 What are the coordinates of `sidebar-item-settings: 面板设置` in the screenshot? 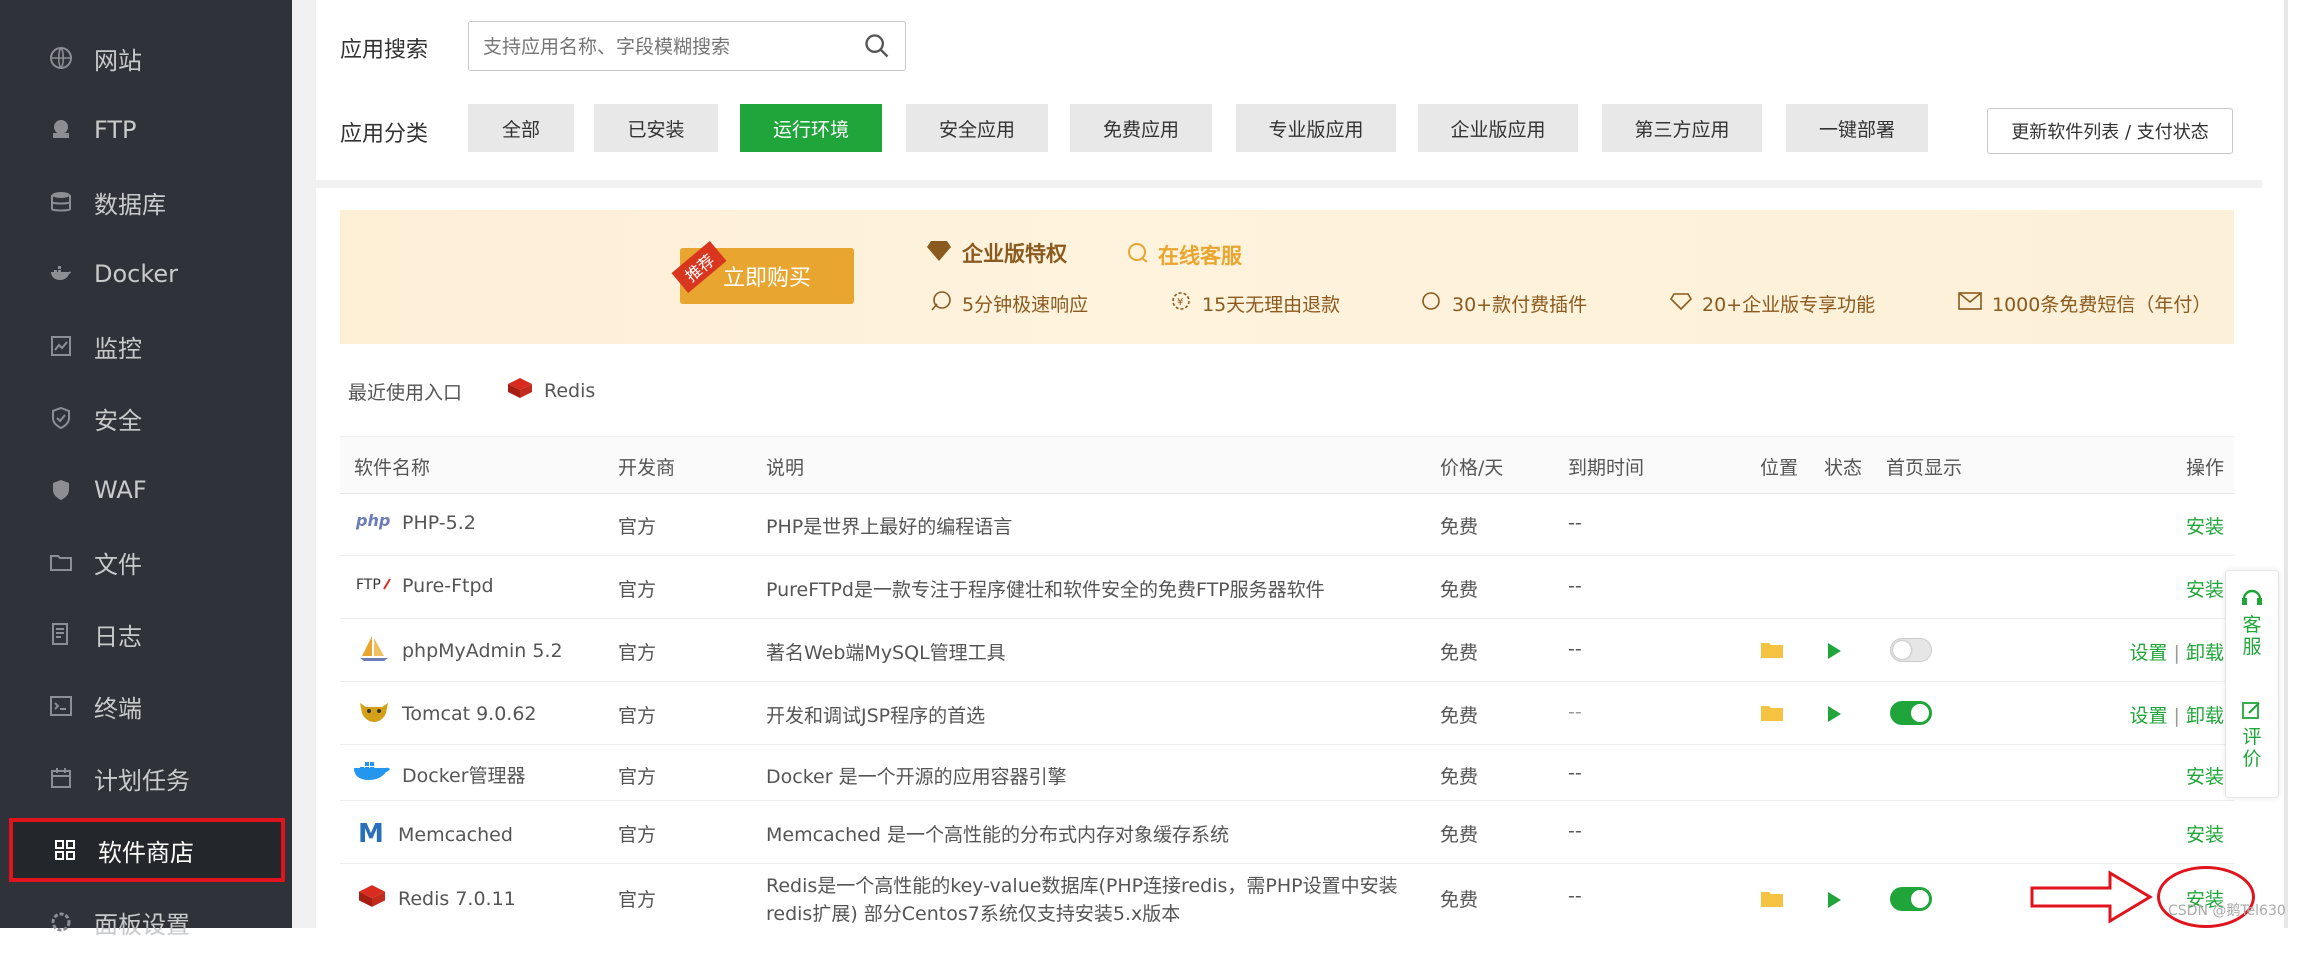 It's located at (146, 922).